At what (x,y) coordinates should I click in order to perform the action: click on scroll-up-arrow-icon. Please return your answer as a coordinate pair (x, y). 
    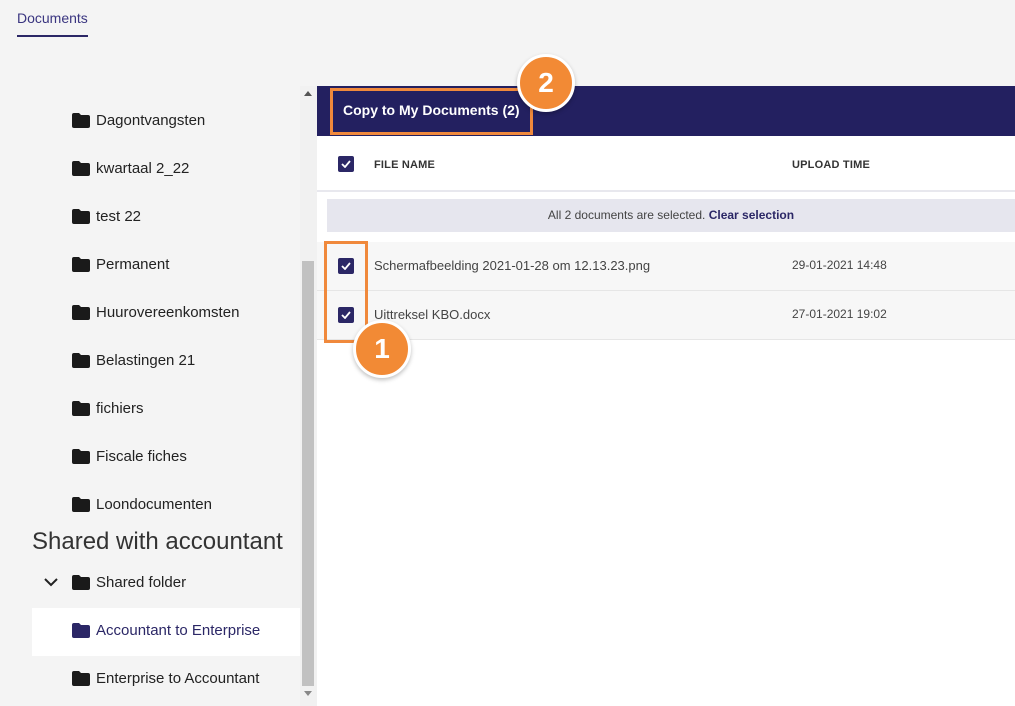
    Looking at the image, I should click on (308, 93).